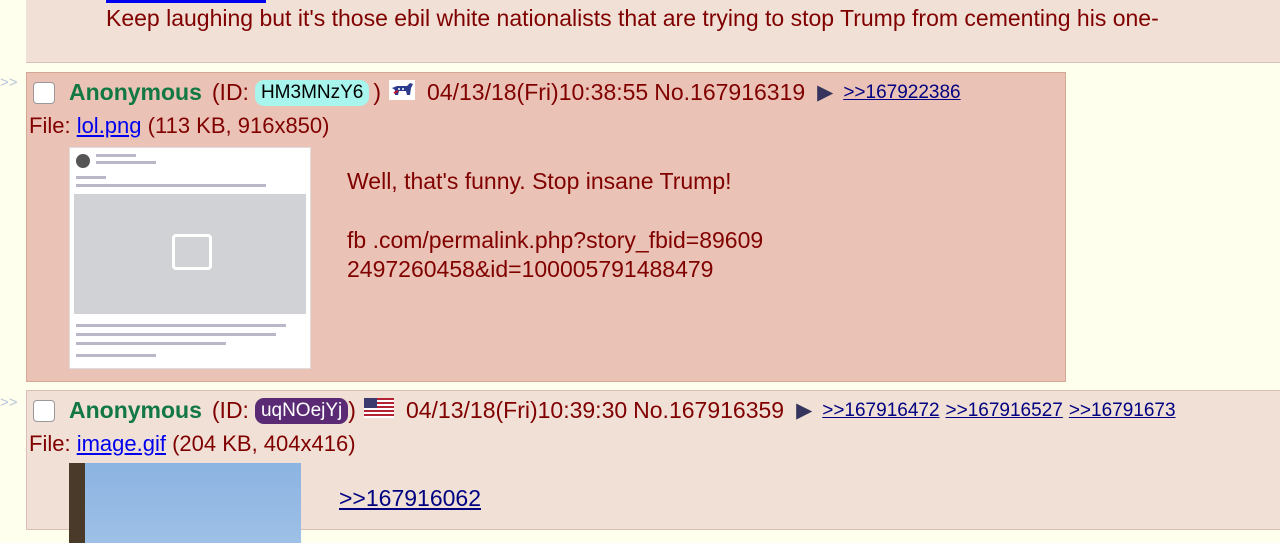 This screenshot has width=1280, height=543. I want to click on backlink: >>167922386, so click(901, 93).